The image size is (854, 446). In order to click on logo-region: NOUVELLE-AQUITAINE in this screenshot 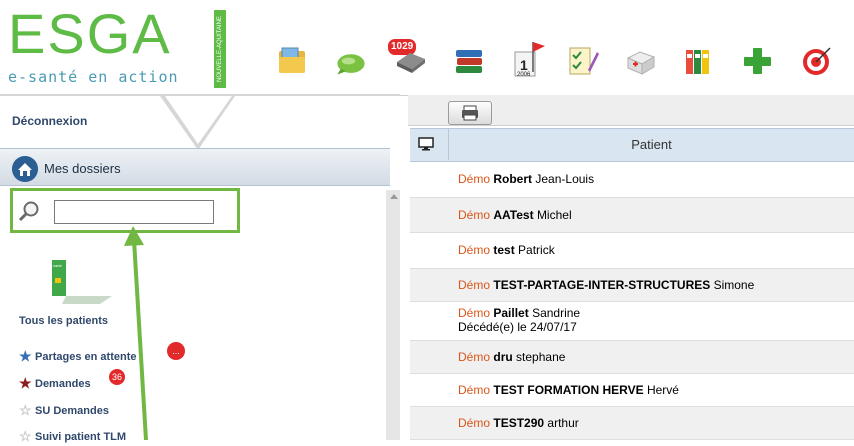, I will do `click(220, 49)`.